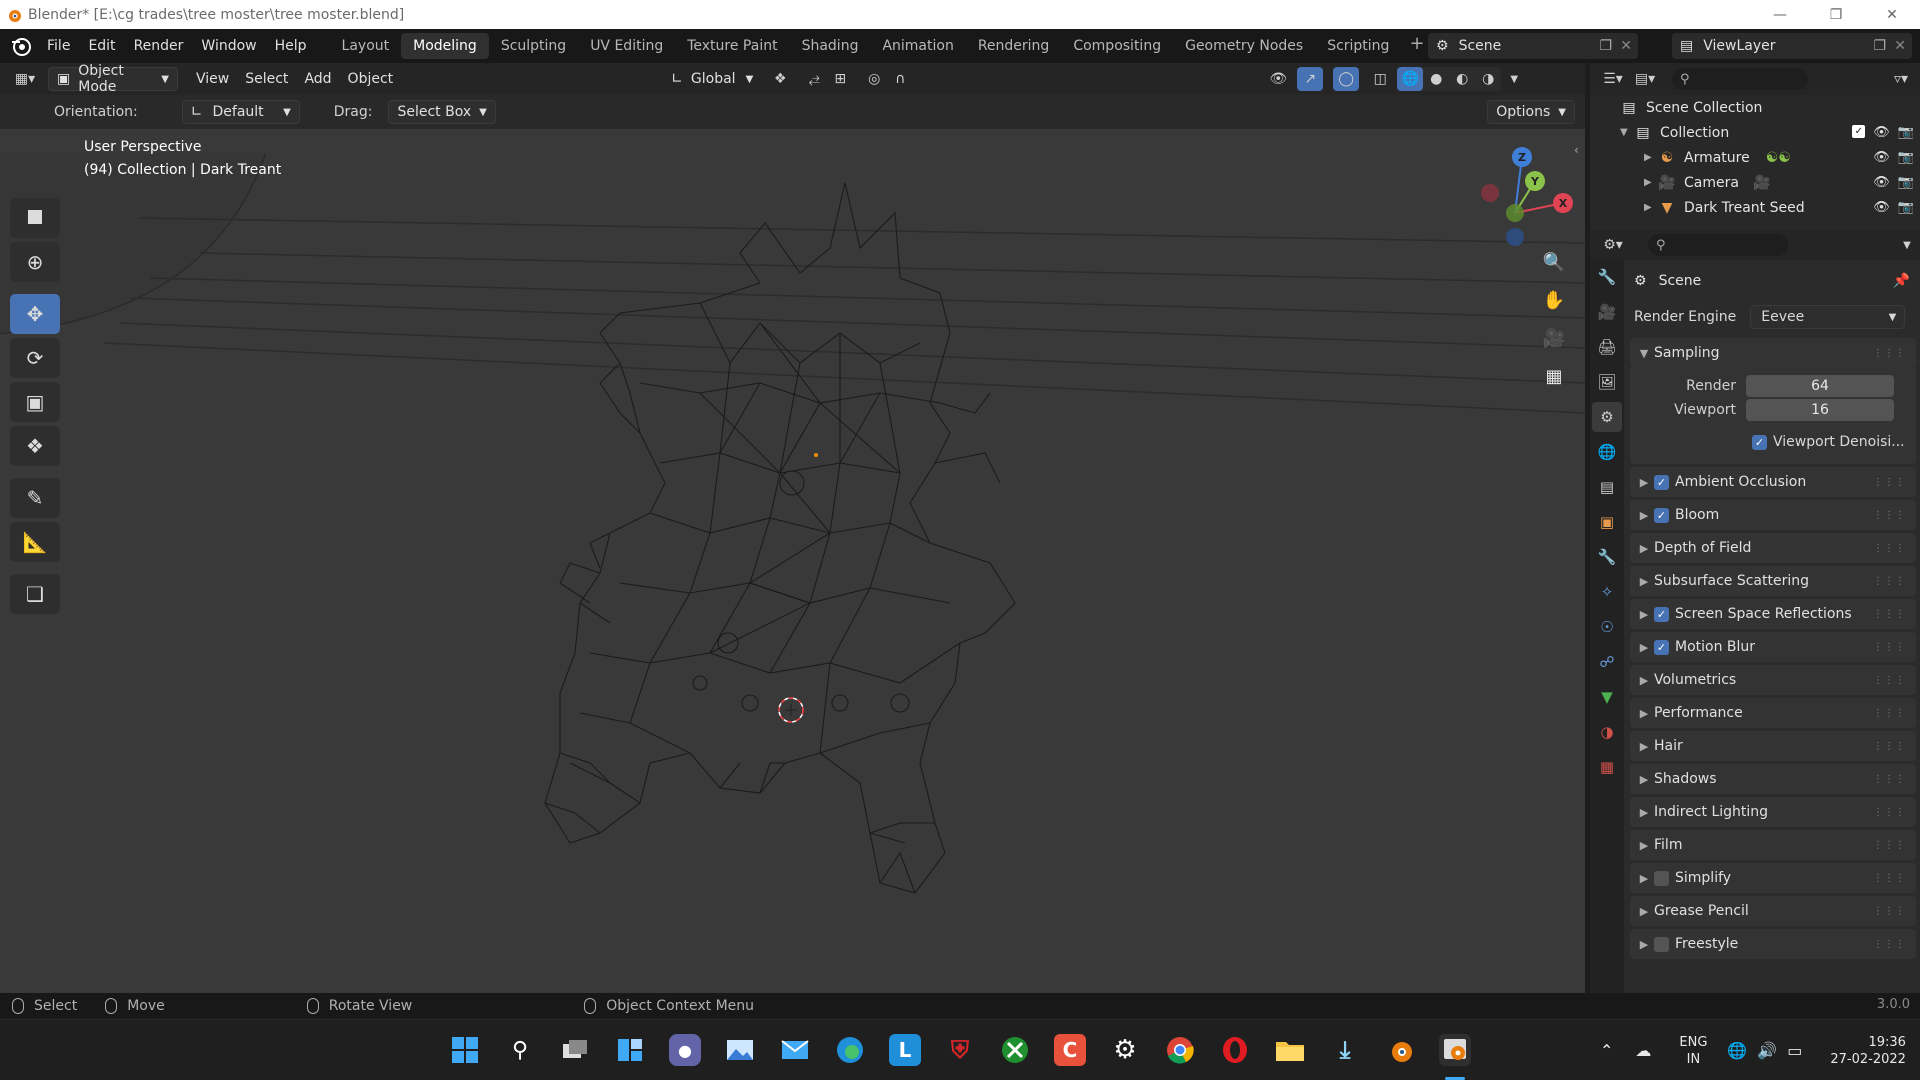 This screenshot has width=1920, height=1080. What do you see at coordinates (1070, 1050) in the screenshot?
I see `c-app-icon: C` at bounding box center [1070, 1050].